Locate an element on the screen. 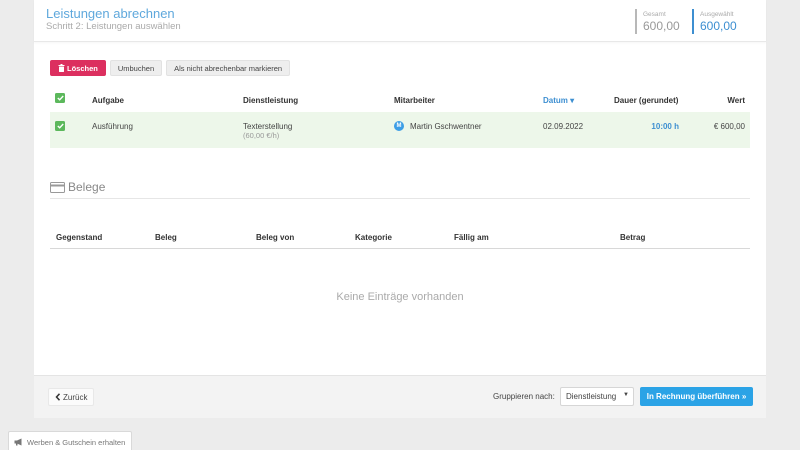 This screenshot has height=450, width=800. select-all-checkbox is located at coordinates (60, 98).